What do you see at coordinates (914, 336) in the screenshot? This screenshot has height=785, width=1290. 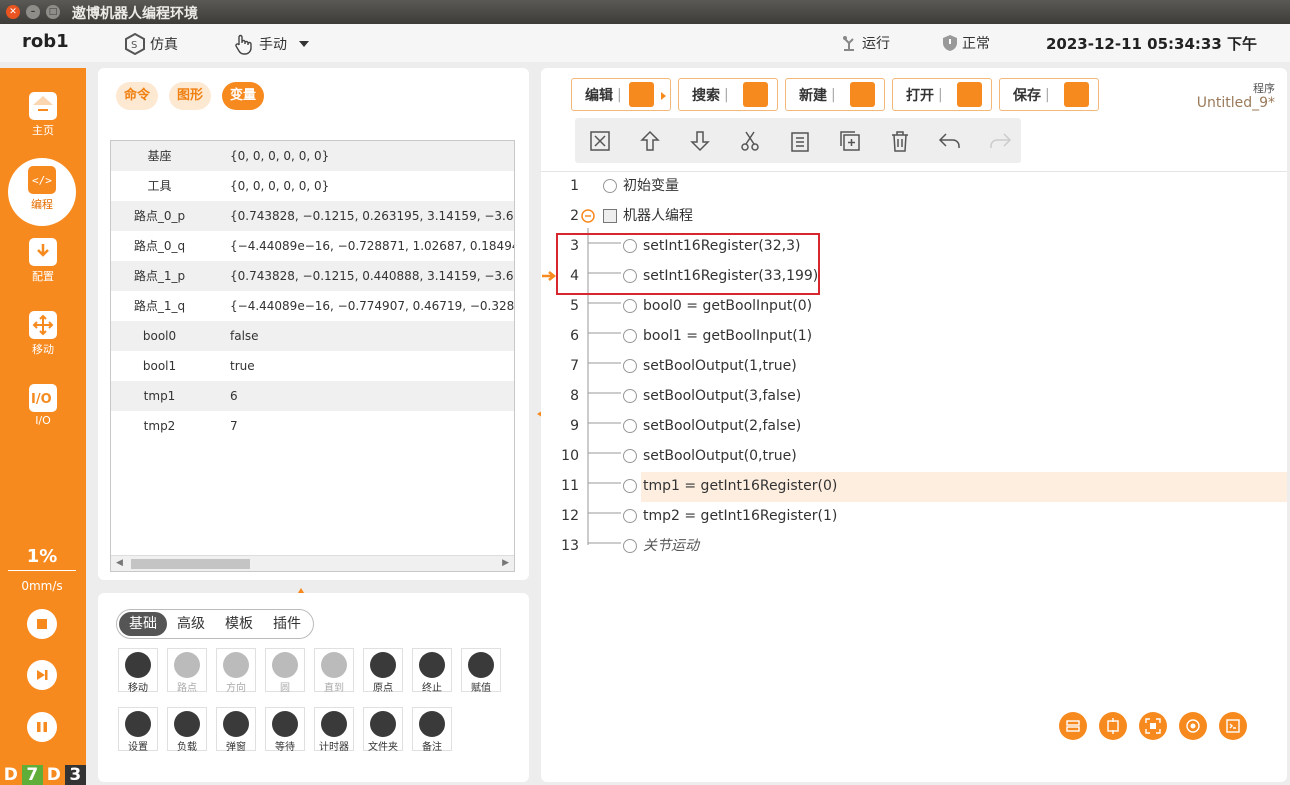 I see `program-line: 6 bool1 = getBoolInput(1)` at bounding box center [914, 336].